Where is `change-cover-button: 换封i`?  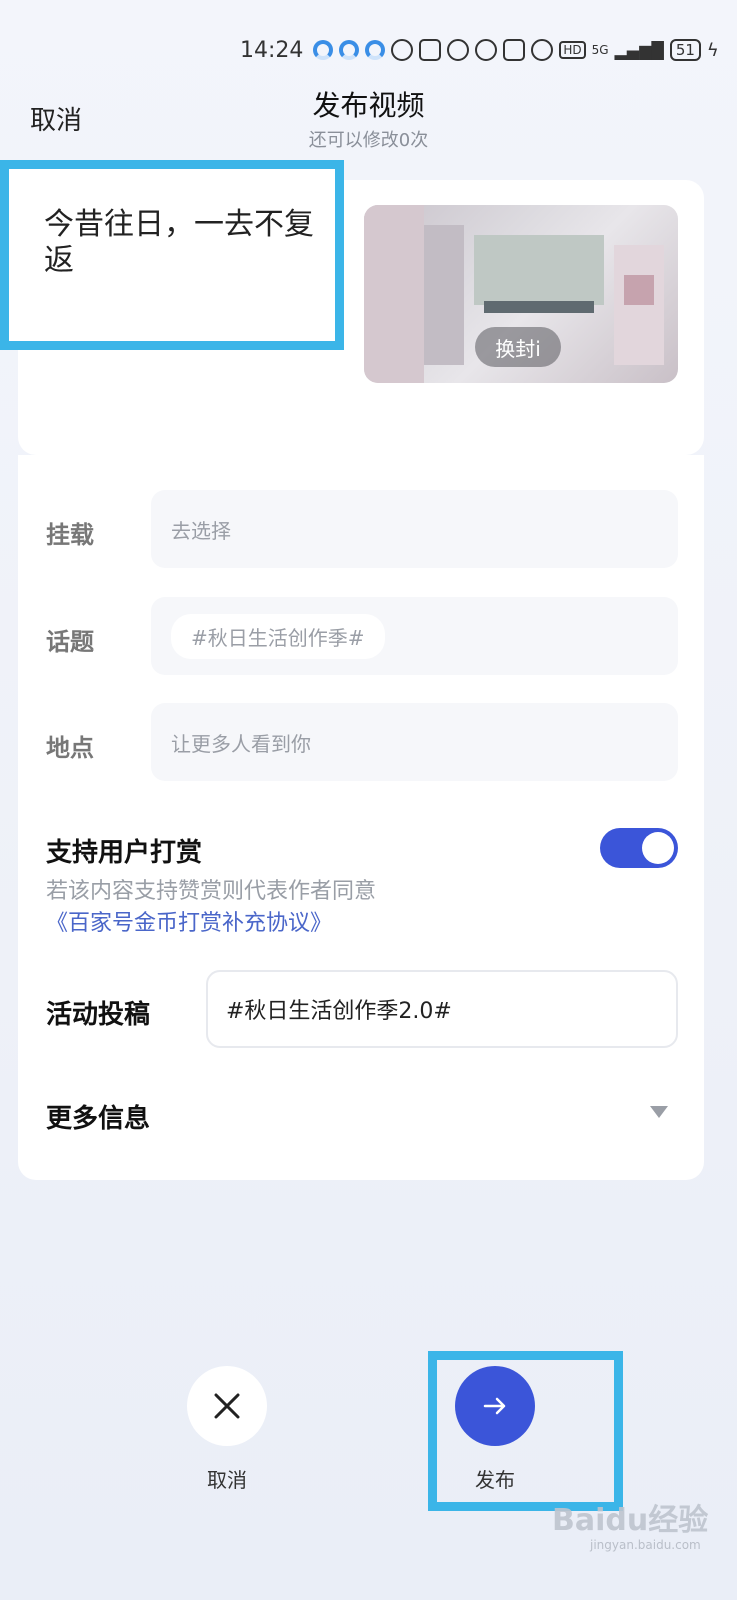
change-cover-button: 换封i is located at coordinates (518, 347).